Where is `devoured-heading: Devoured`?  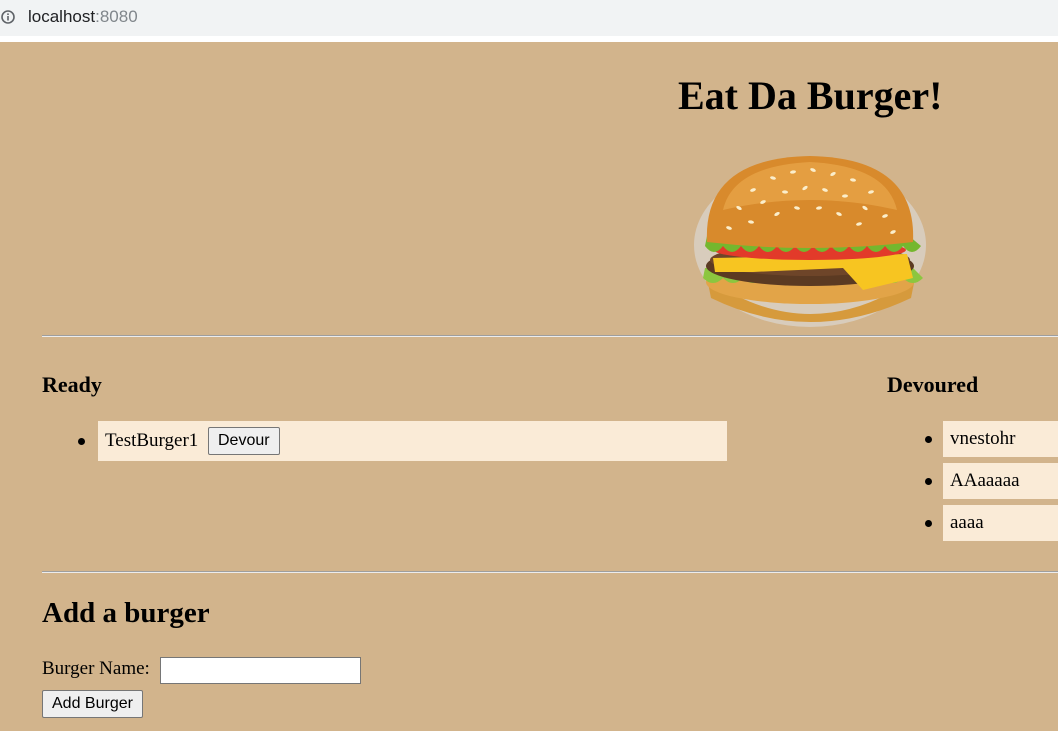
devoured-heading: Devoured is located at coordinates (933, 384).